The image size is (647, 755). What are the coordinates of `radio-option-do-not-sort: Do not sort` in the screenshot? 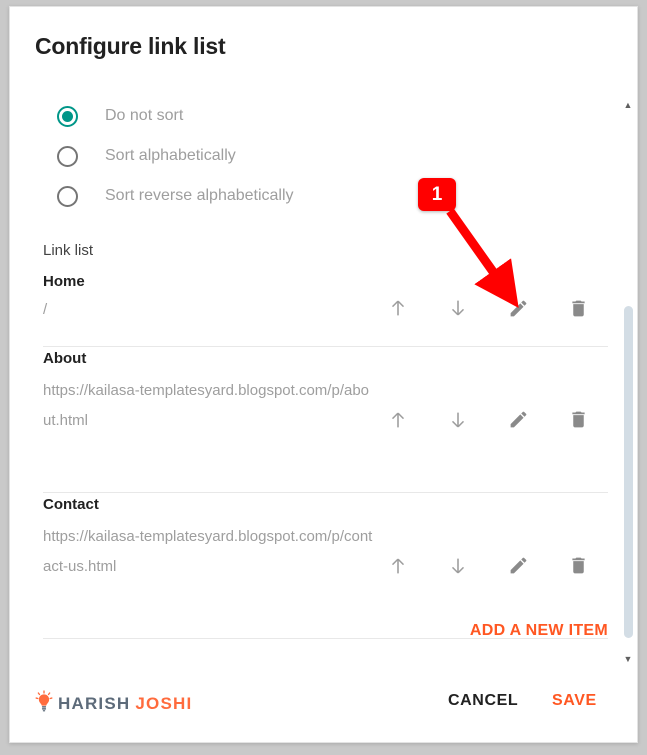 It's located at (272, 116).